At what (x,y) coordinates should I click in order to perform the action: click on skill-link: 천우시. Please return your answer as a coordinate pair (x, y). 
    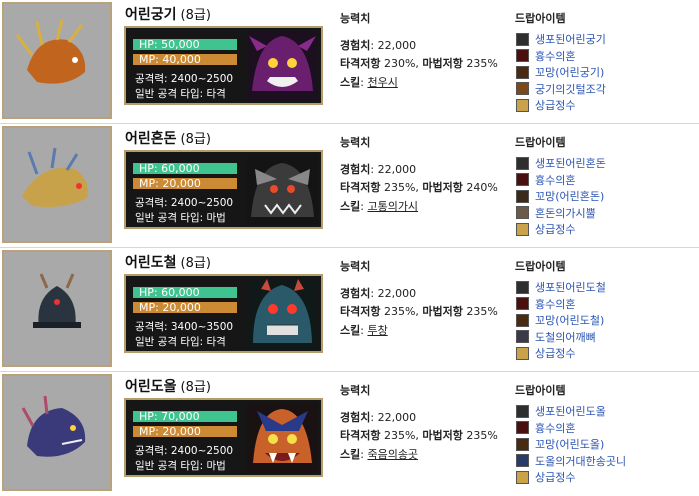
    Looking at the image, I should click on (382, 82).